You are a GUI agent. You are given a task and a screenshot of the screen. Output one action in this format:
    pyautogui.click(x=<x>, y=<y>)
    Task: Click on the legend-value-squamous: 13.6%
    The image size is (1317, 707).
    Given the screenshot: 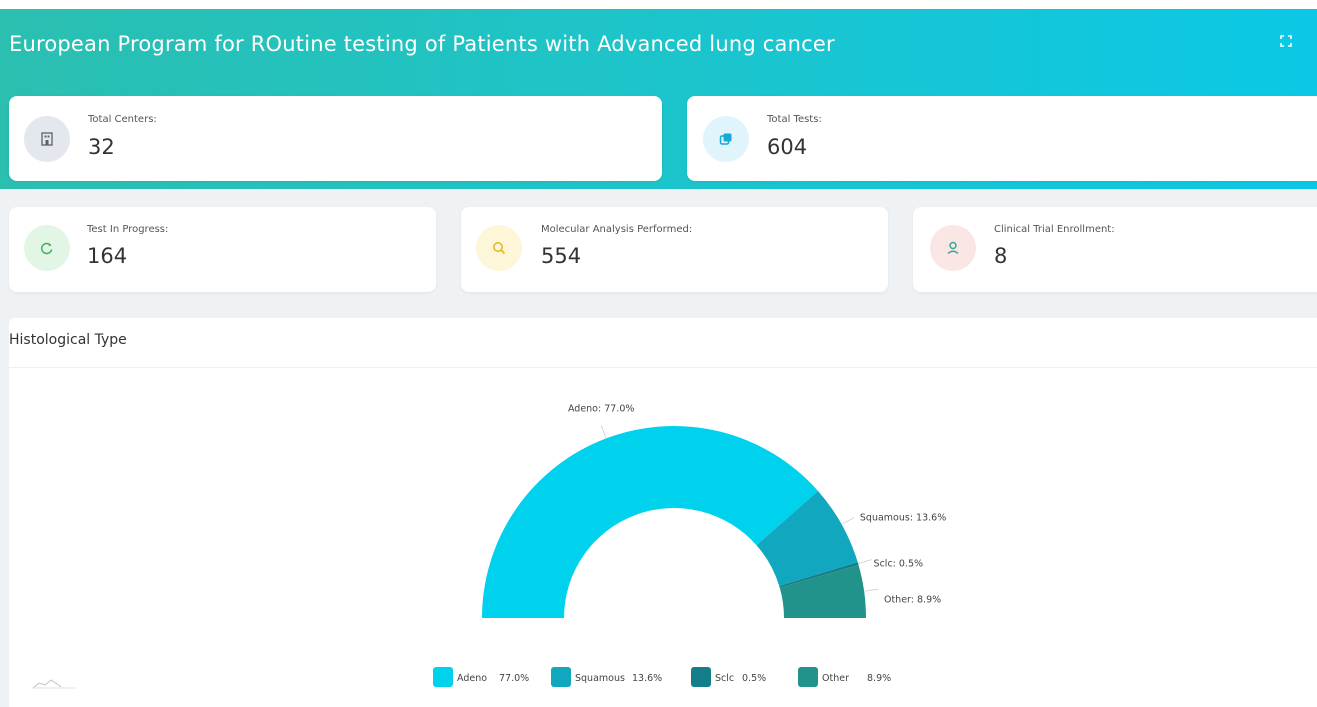 What is the action you would take?
    pyautogui.click(x=647, y=678)
    